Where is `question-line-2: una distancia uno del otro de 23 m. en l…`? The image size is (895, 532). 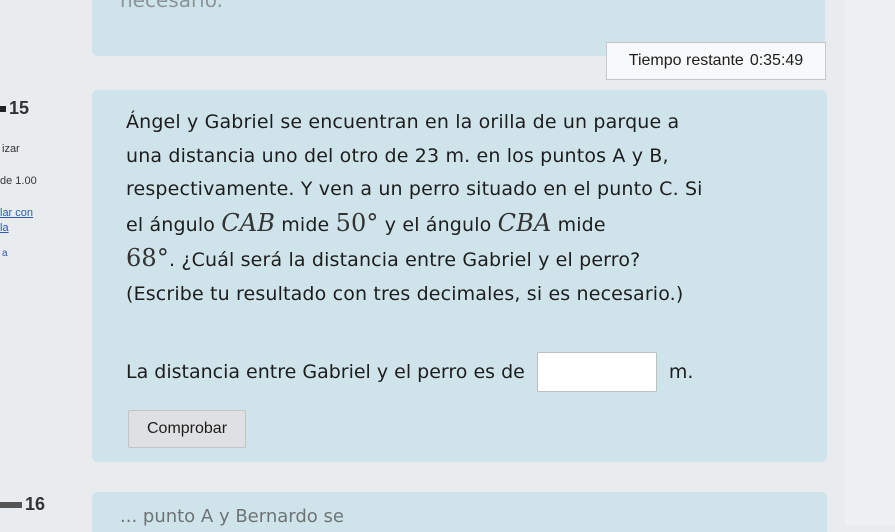
question-line-2: una distancia uno del otro de 23 m. en l… is located at coordinates (397, 155).